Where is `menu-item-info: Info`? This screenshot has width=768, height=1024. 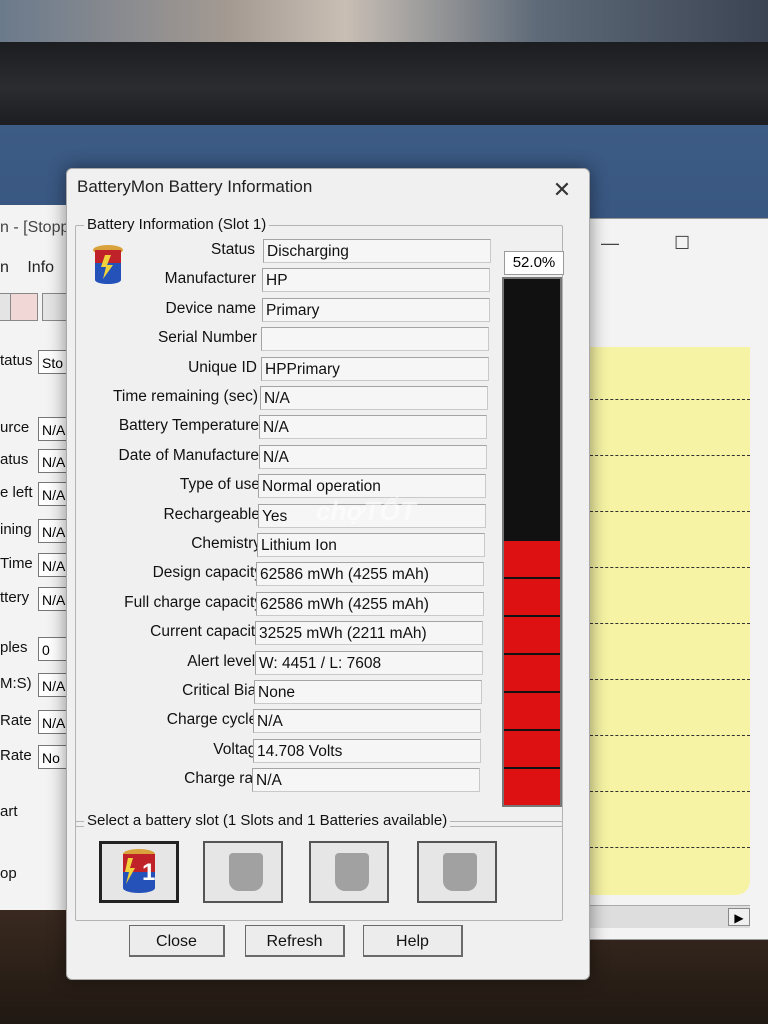 menu-item-info: Info is located at coordinates (40, 267).